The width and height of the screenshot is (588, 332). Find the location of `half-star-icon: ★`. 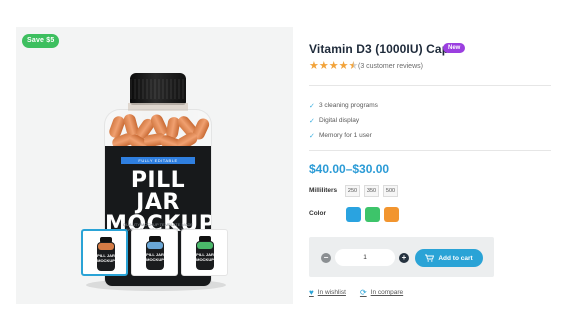

half-star-icon: ★ is located at coordinates (353, 66).